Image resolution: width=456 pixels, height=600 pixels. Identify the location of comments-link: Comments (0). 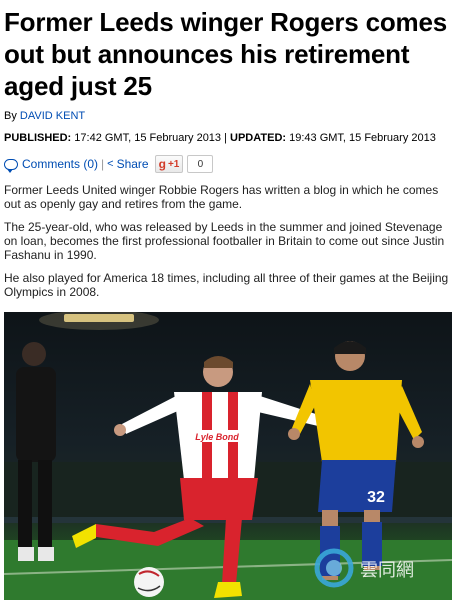
(51, 165).